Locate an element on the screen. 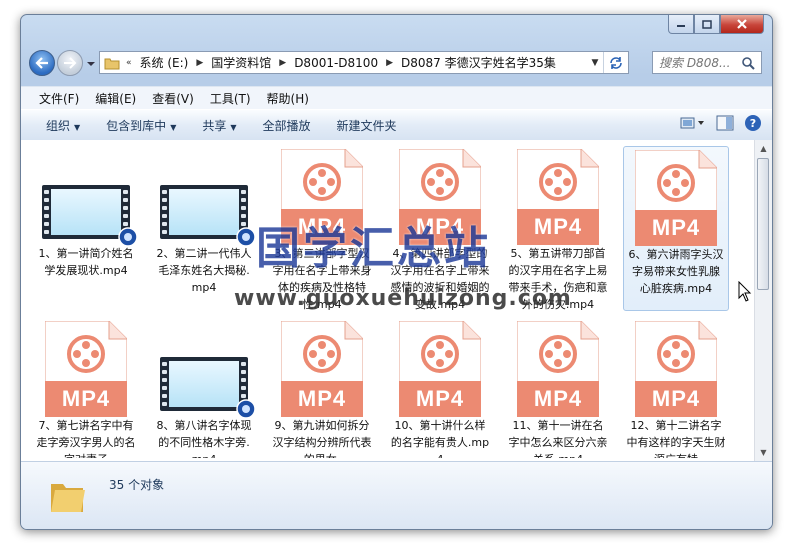 Image resolution: width=791 pixels, height=549 pixels. scroll-up-button: ▲ is located at coordinates (763, 148).